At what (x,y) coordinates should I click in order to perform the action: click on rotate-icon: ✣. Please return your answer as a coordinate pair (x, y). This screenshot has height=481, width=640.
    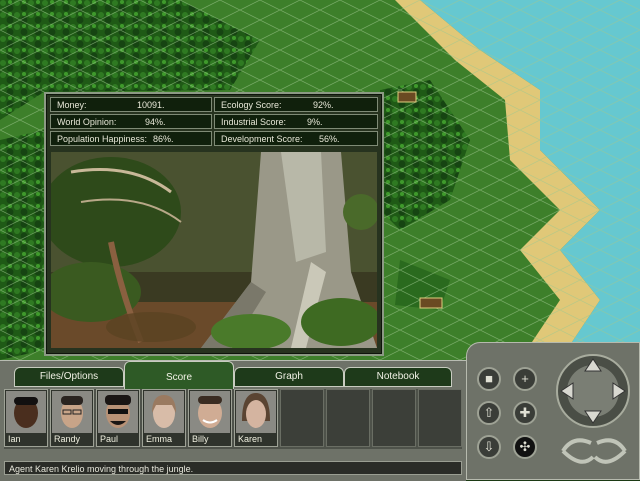
    Looking at the image, I should click on (525, 447).